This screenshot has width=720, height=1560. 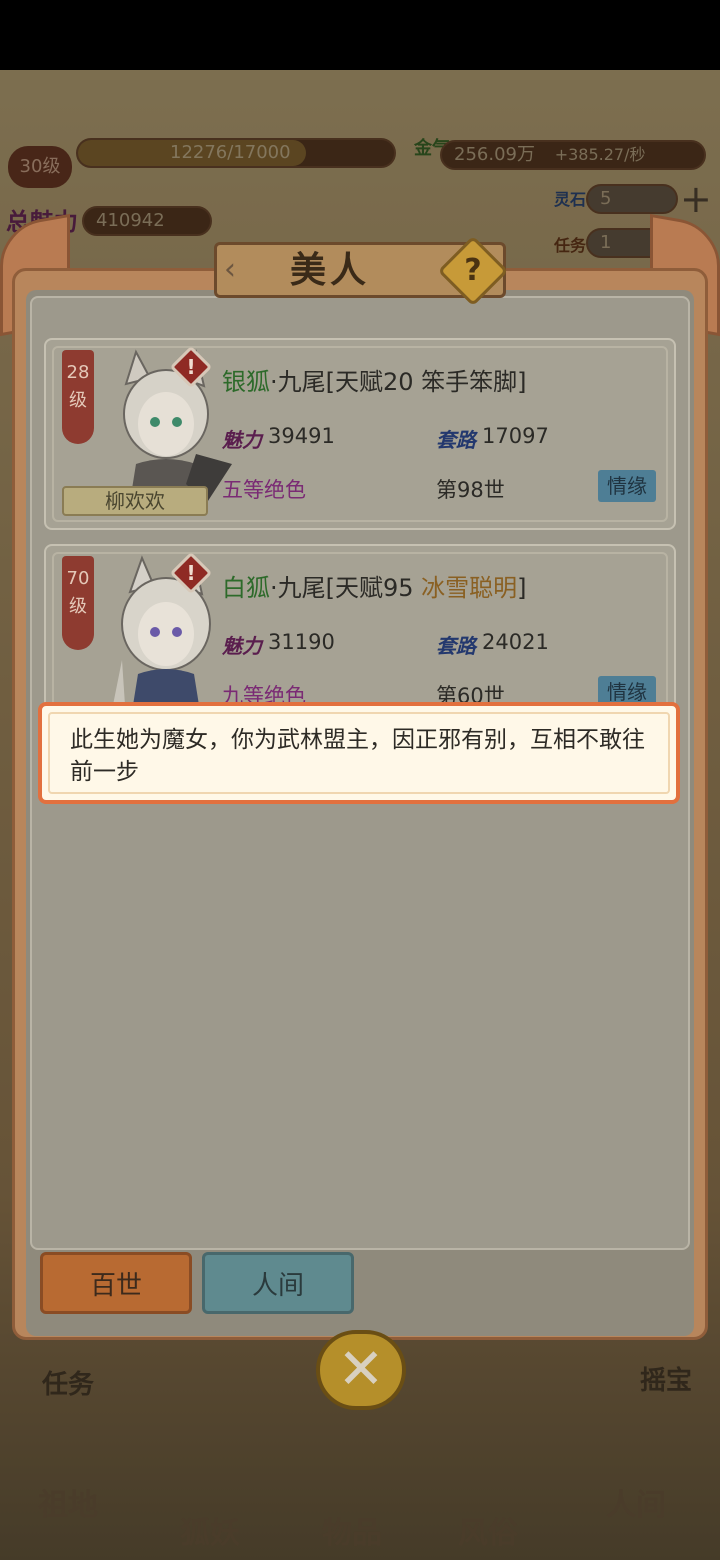 What do you see at coordinates (346, 588) in the screenshot?
I see `title-rest: ·九尾[天赋95` at bounding box center [346, 588].